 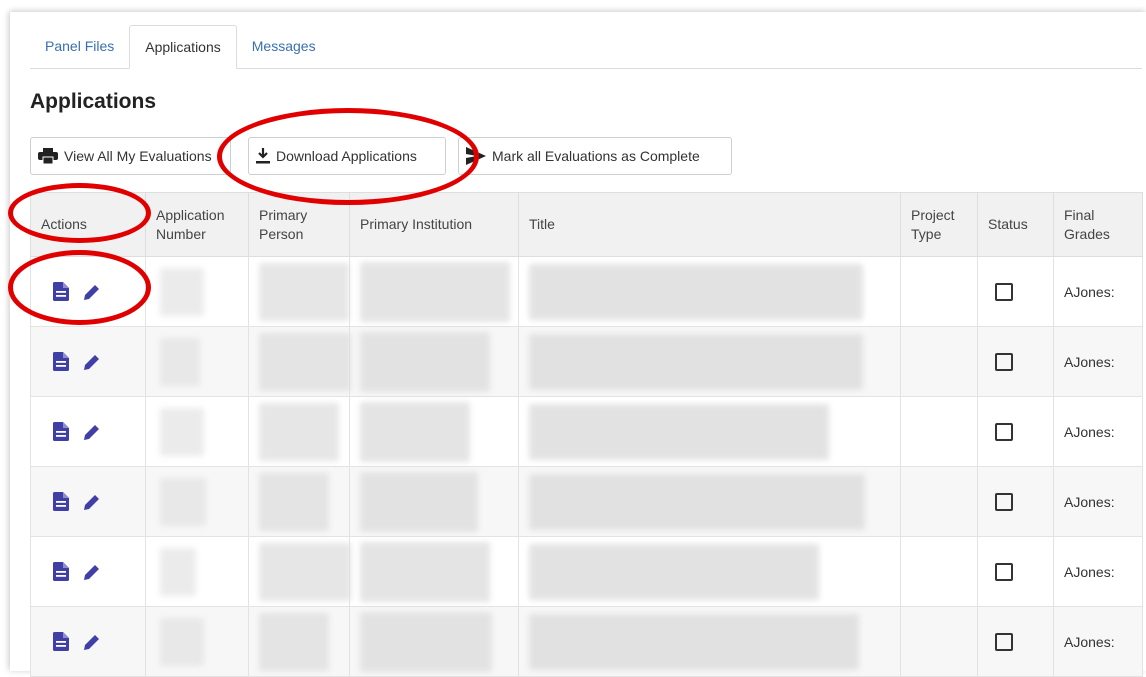 I want to click on printer-icon, so click(x=48, y=156).